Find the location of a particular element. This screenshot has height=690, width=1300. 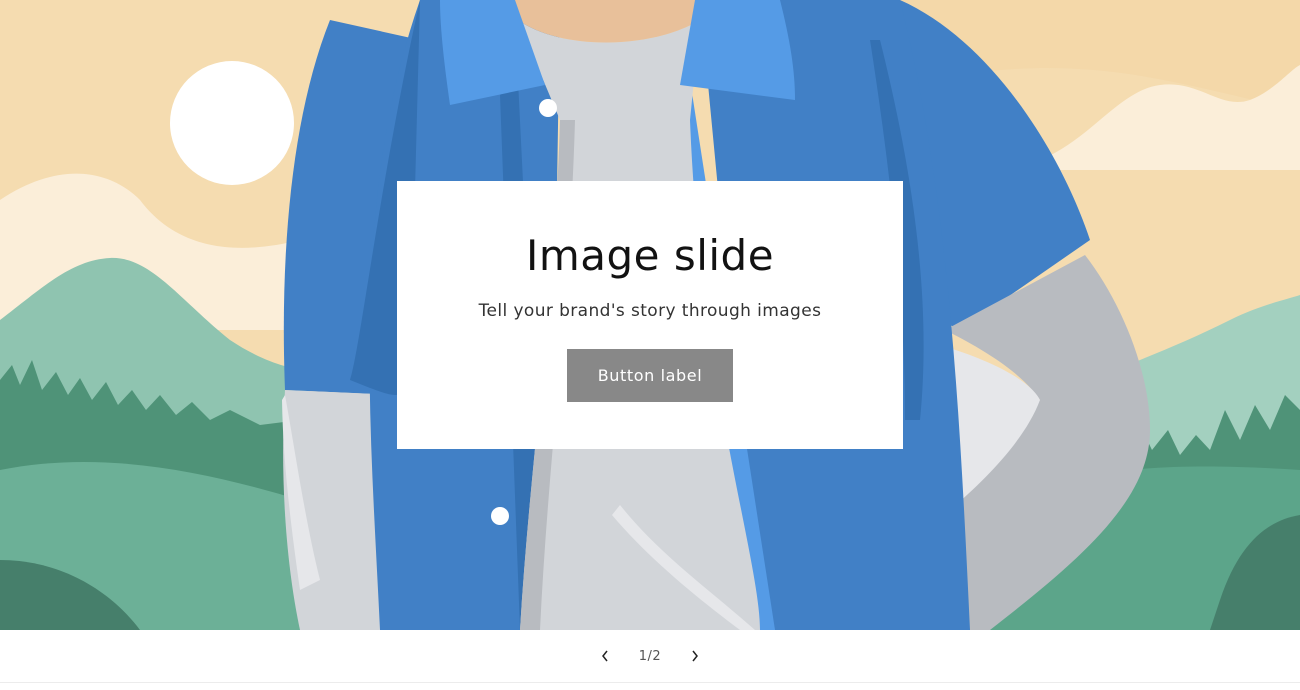

chevron-left-icon is located at coordinates (604, 656).